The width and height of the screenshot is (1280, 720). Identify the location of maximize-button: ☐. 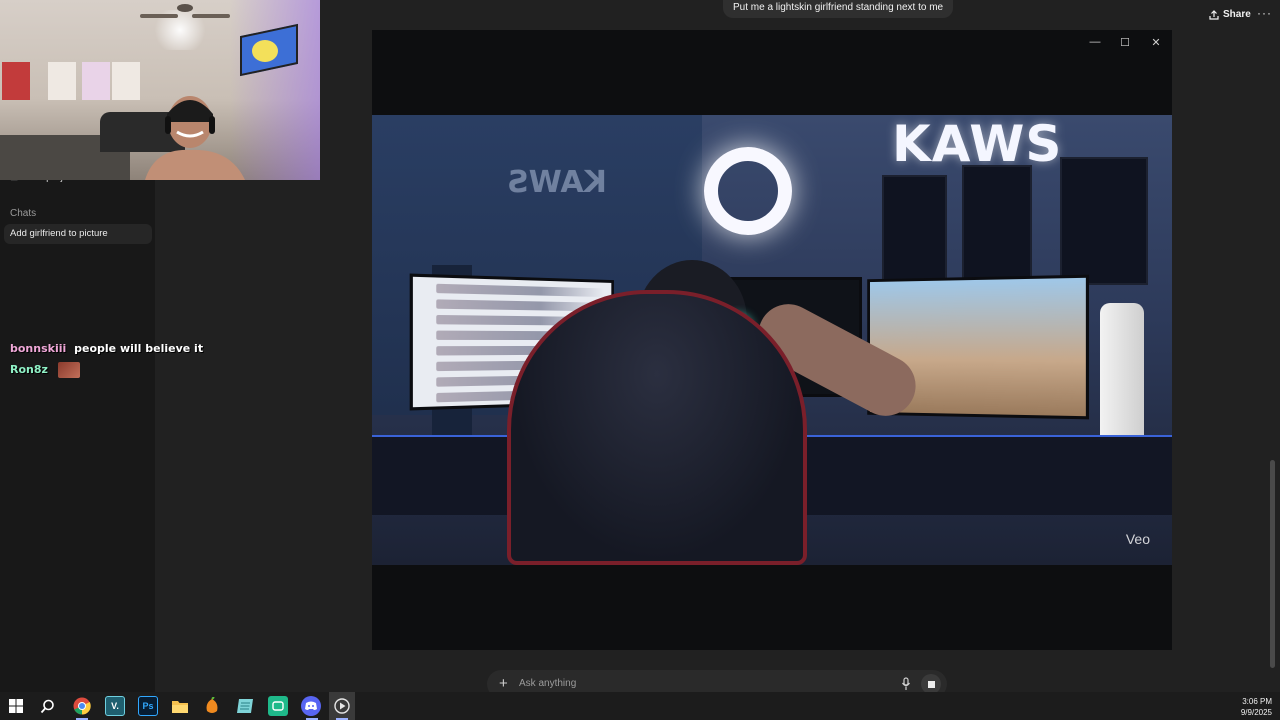
(1125, 42).